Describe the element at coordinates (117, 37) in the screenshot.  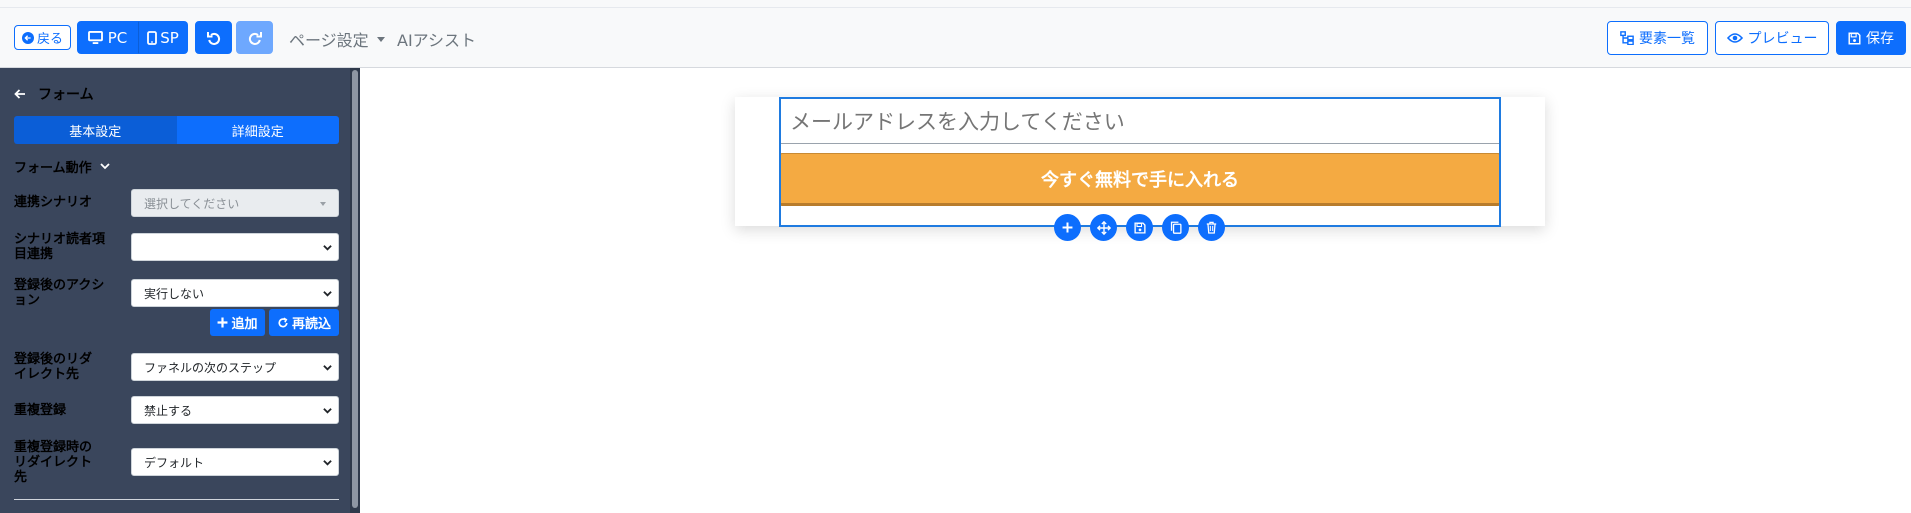
I see `pc-label: PC` at that location.